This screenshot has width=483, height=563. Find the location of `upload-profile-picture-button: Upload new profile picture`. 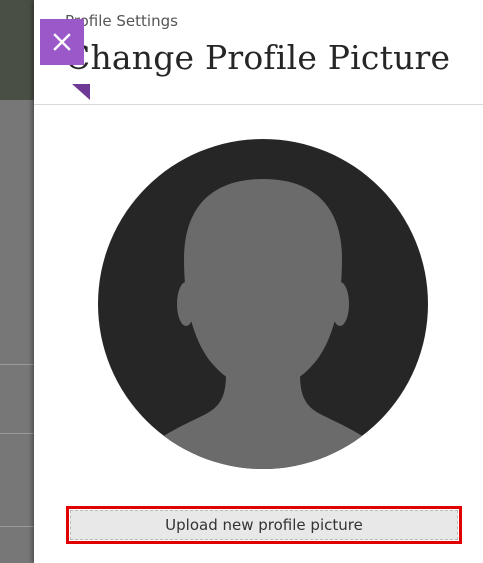

upload-profile-picture-button: Upload new profile picture is located at coordinates (264, 525).